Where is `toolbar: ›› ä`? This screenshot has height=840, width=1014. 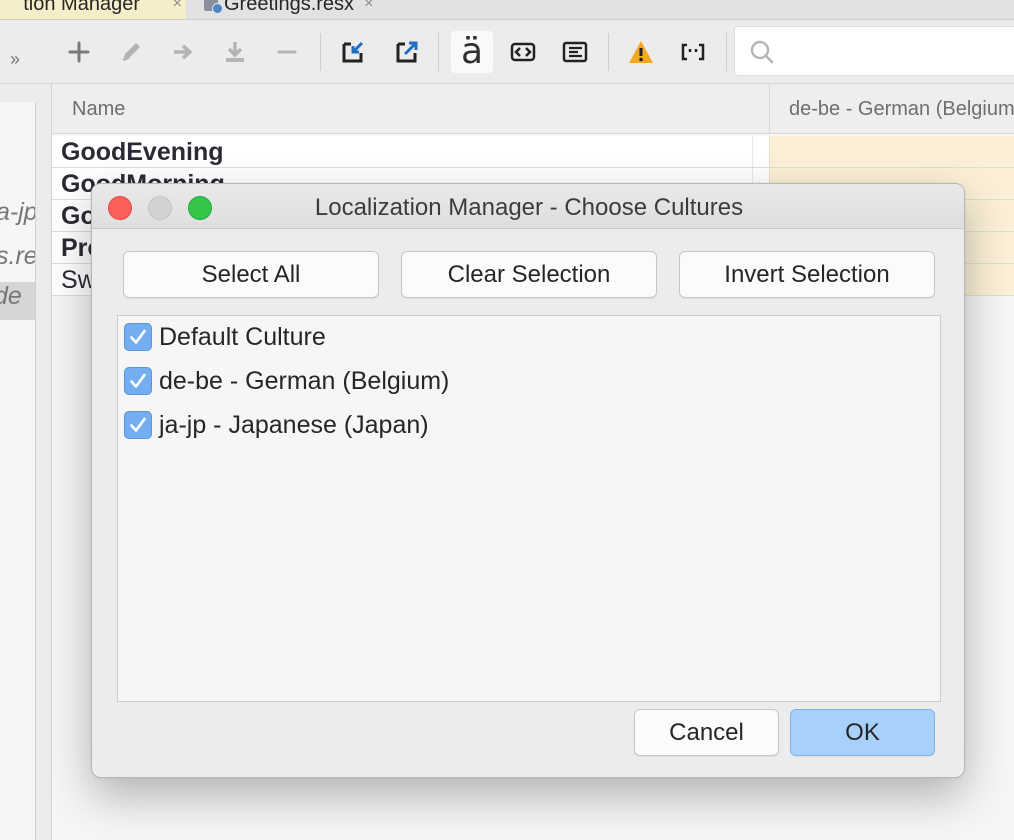
toolbar: ›› ä is located at coordinates (507, 52).